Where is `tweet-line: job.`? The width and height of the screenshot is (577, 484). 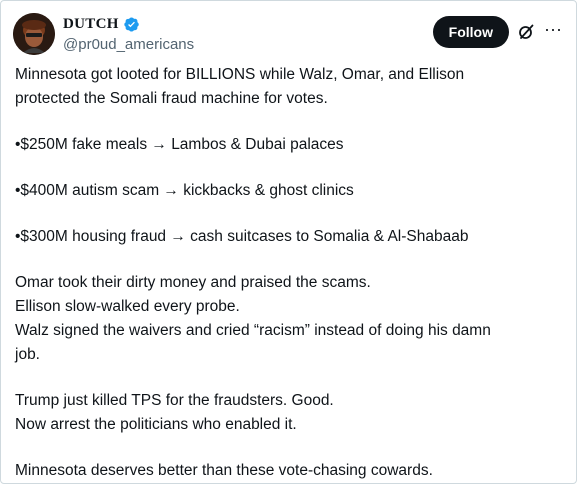 tweet-line: job. is located at coordinates (27, 354).